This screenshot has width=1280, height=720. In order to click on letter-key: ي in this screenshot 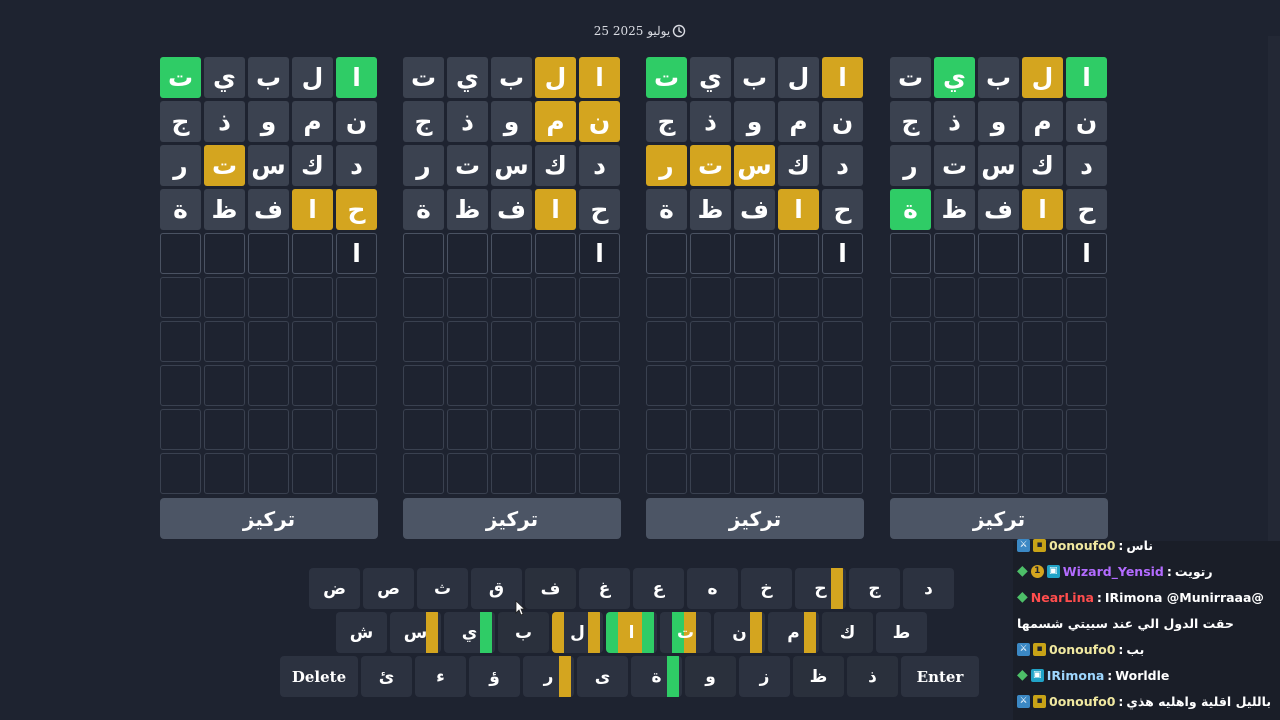, I will do `click(469, 632)`.